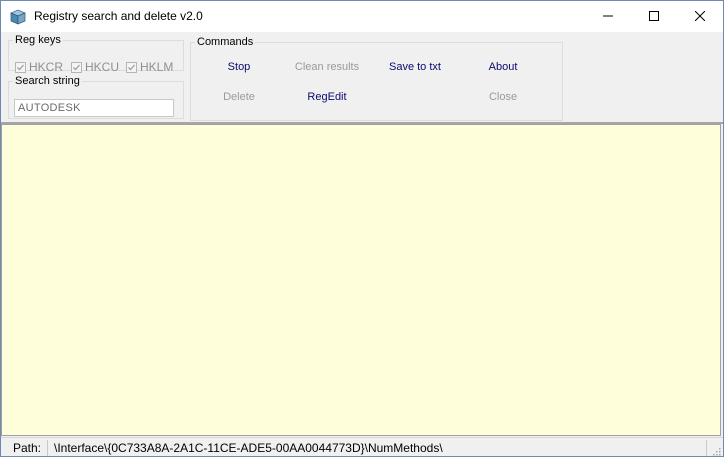 This screenshot has width=724, height=457. Describe the element at coordinates (157, 67) in the screenshot. I see `hklm-label: HKLM` at that location.